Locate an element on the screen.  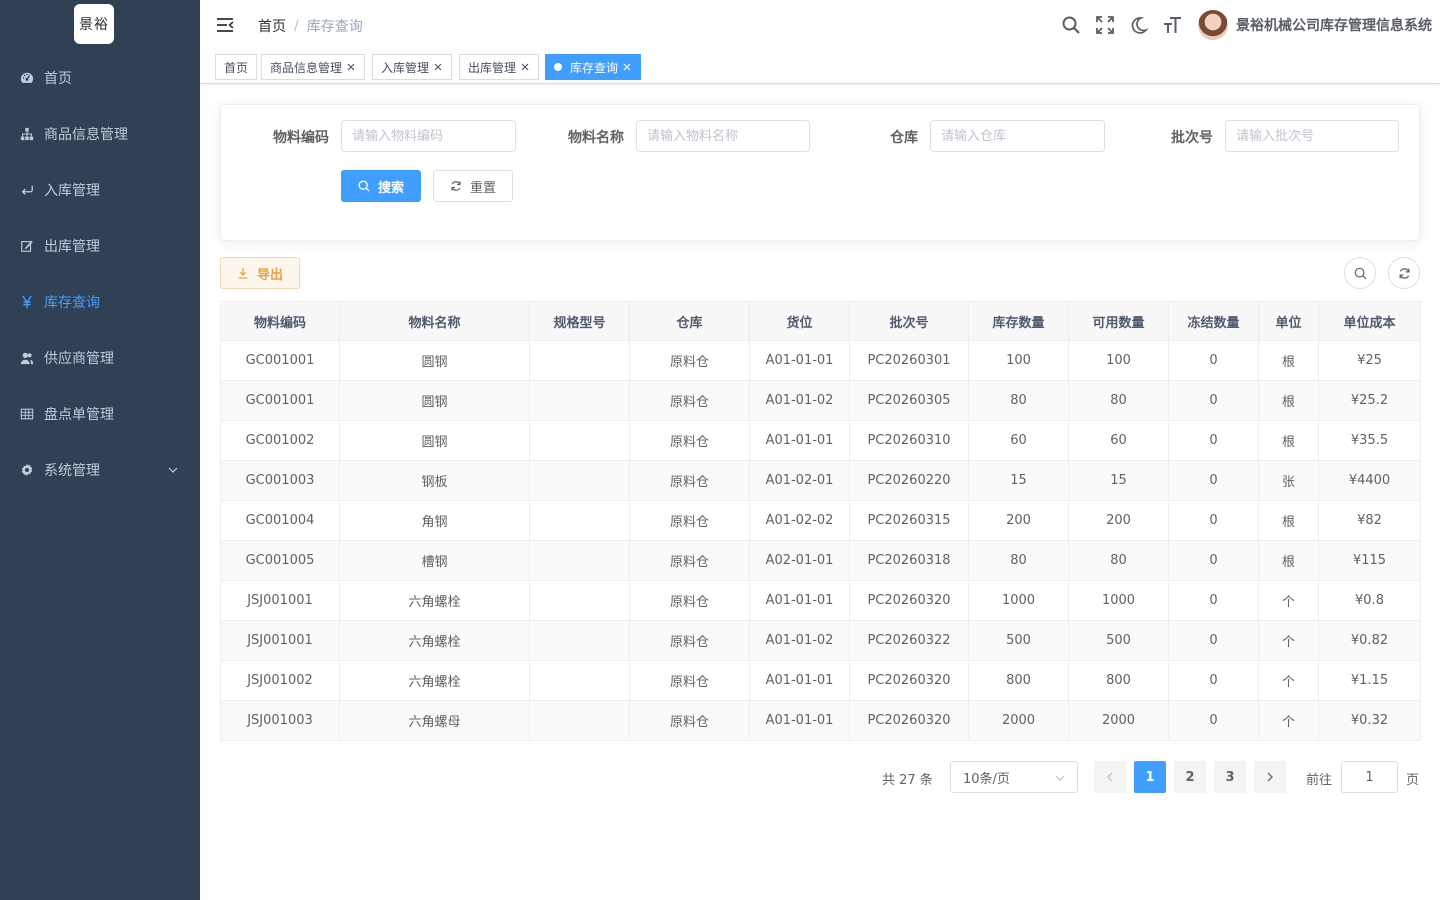
toggle-search-button is located at coordinates (1360, 273).